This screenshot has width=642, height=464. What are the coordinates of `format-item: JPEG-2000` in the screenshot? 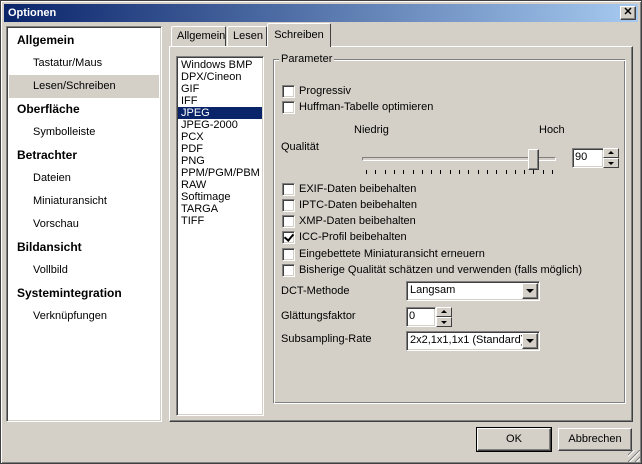 It's located at (220, 125).